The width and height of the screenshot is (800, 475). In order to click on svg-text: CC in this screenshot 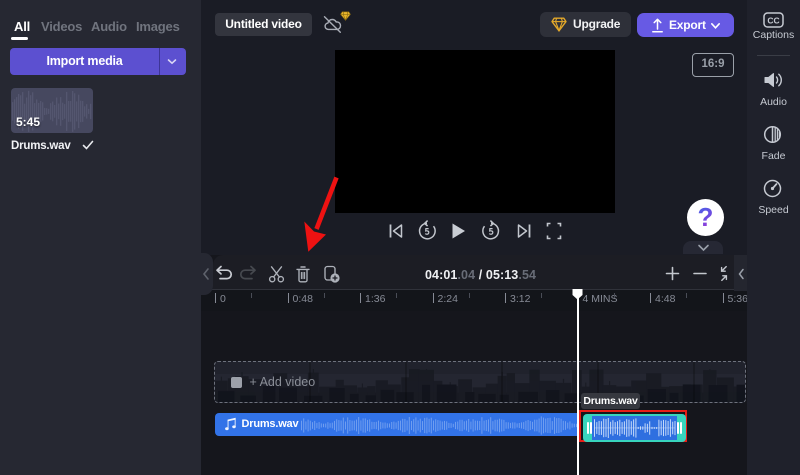, I will do `click(773, 21)`.